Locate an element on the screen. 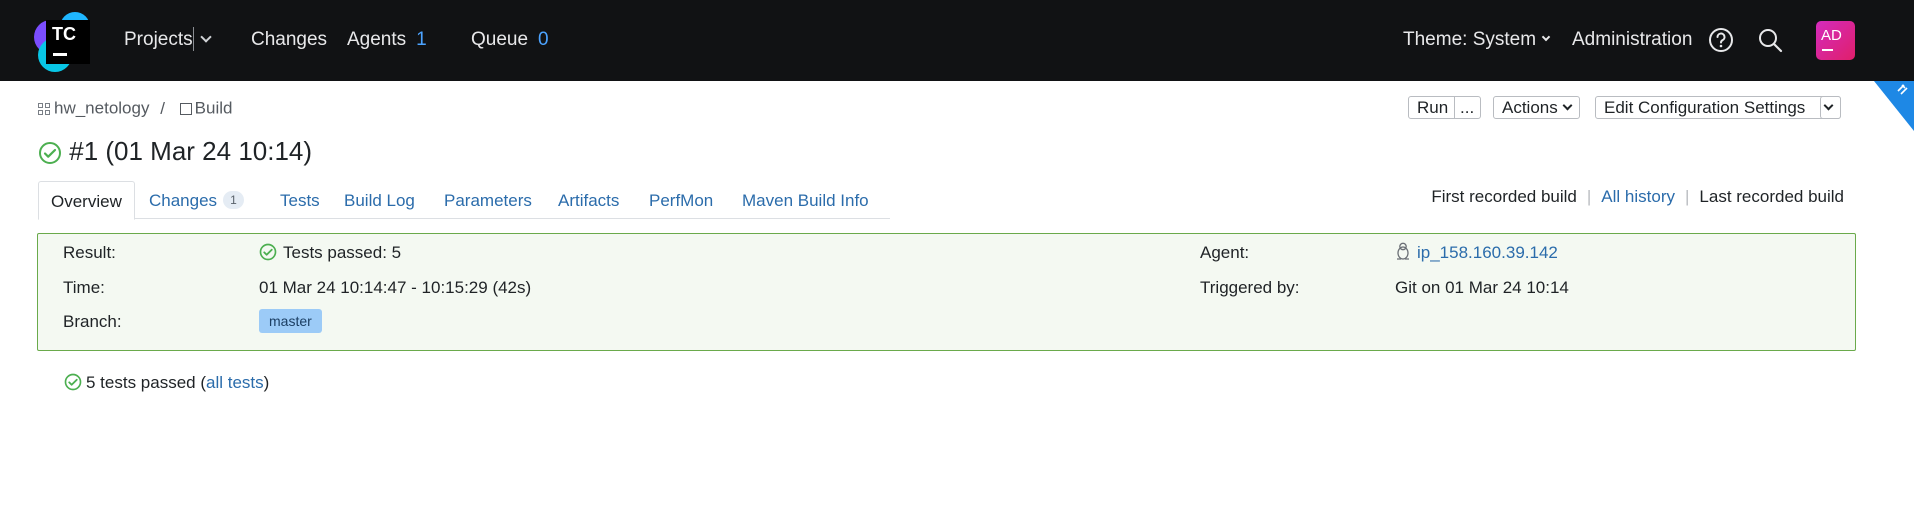 This screenshot has height=527, width=1914. build-config-icon is located at coordinates (185, 108).